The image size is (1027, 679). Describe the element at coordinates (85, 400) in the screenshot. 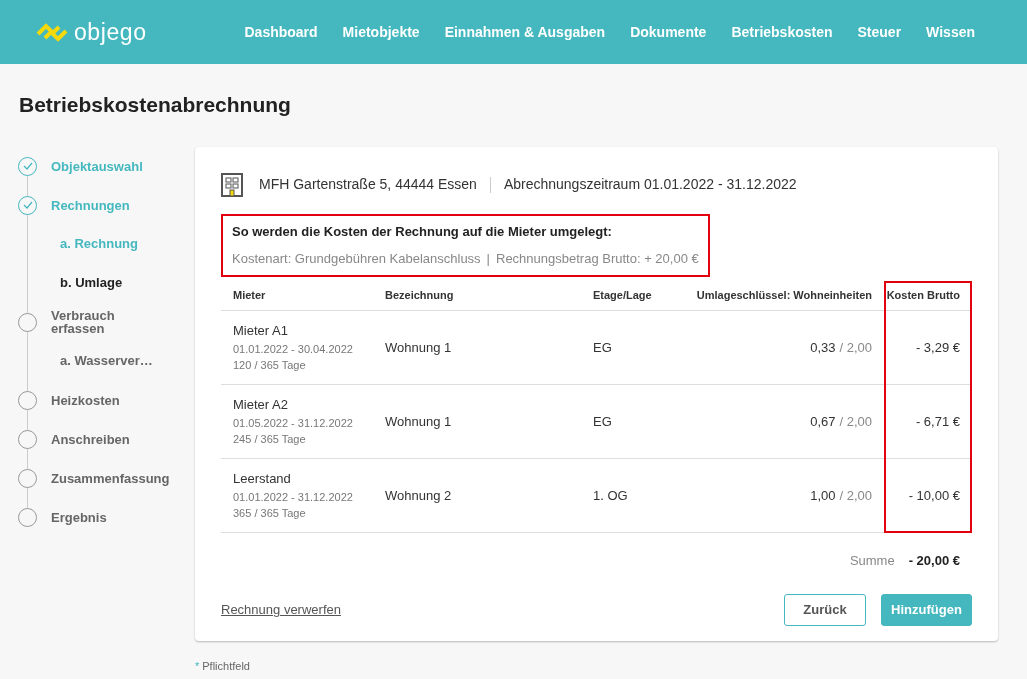

I see `step-label: Heizkosten` at that location.